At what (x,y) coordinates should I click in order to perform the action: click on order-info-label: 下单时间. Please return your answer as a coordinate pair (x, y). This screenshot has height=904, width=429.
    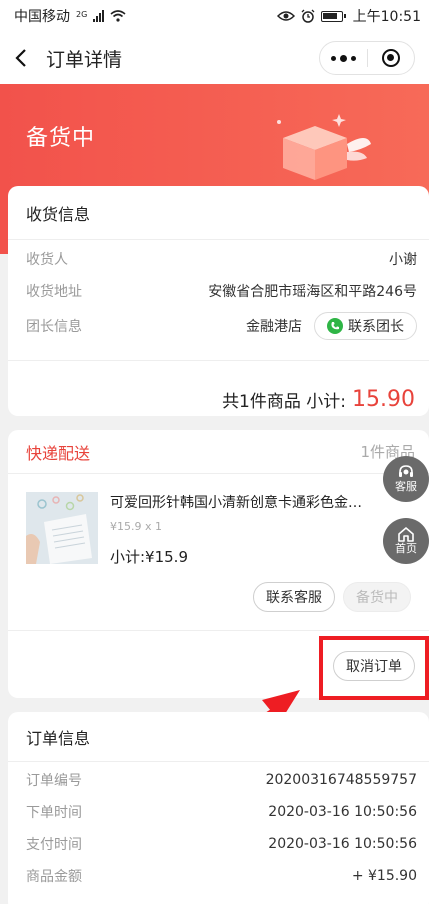
    Looking at the image, I should click on (54, 813).